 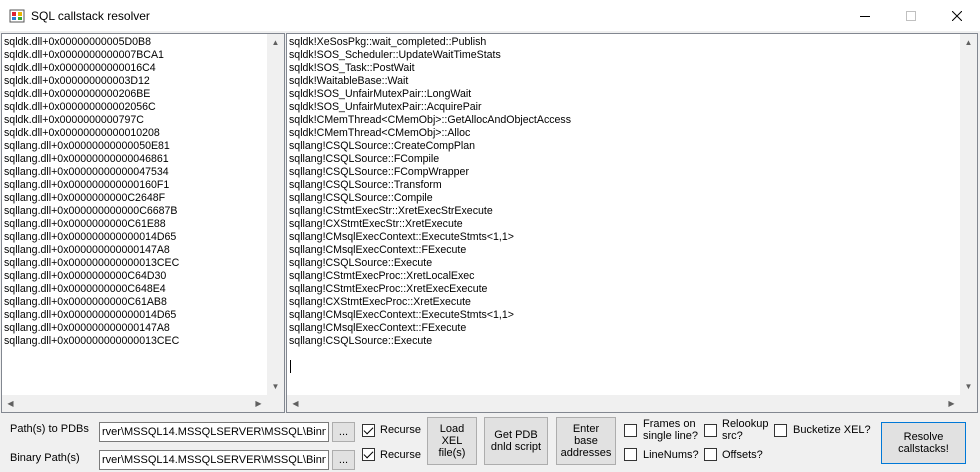 I want to click on symbol-line: sqllang!CXStmtExecStr::XretExecute, so click(x=376, y=224).